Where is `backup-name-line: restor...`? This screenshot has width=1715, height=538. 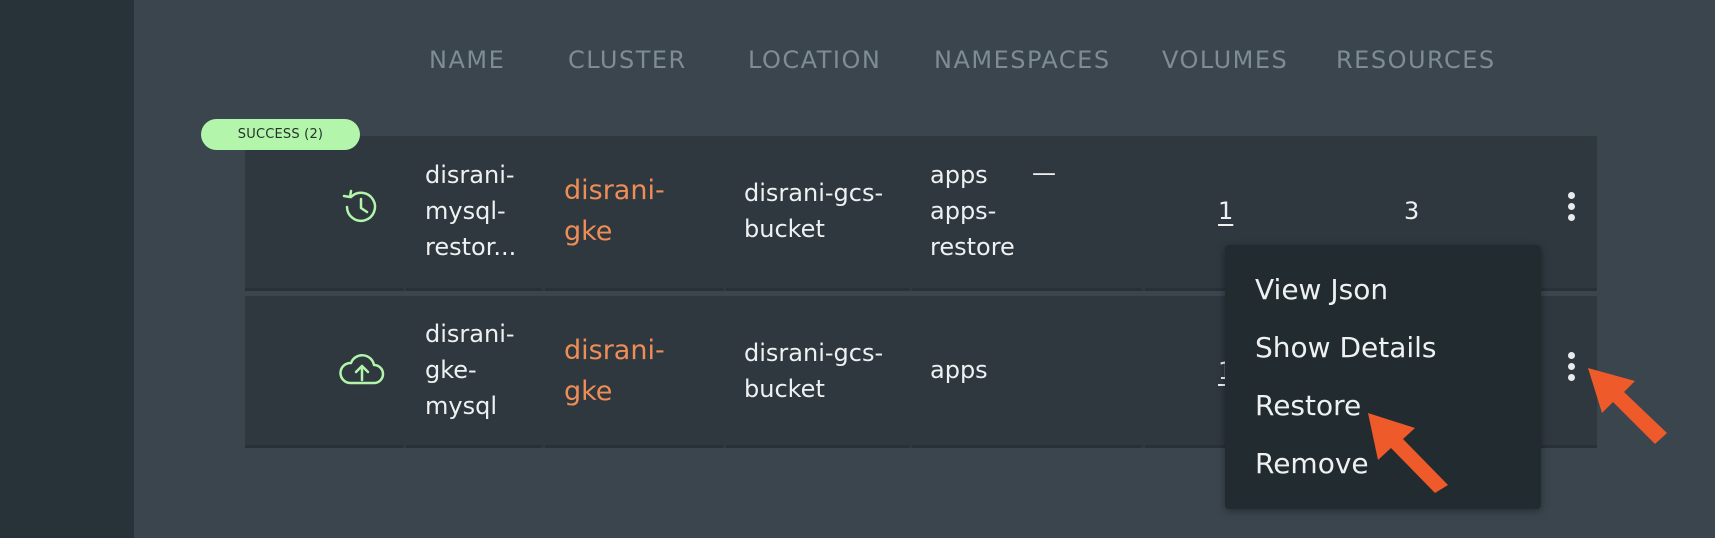 backup-name-line: restor... is located at coordinates (471, 247).